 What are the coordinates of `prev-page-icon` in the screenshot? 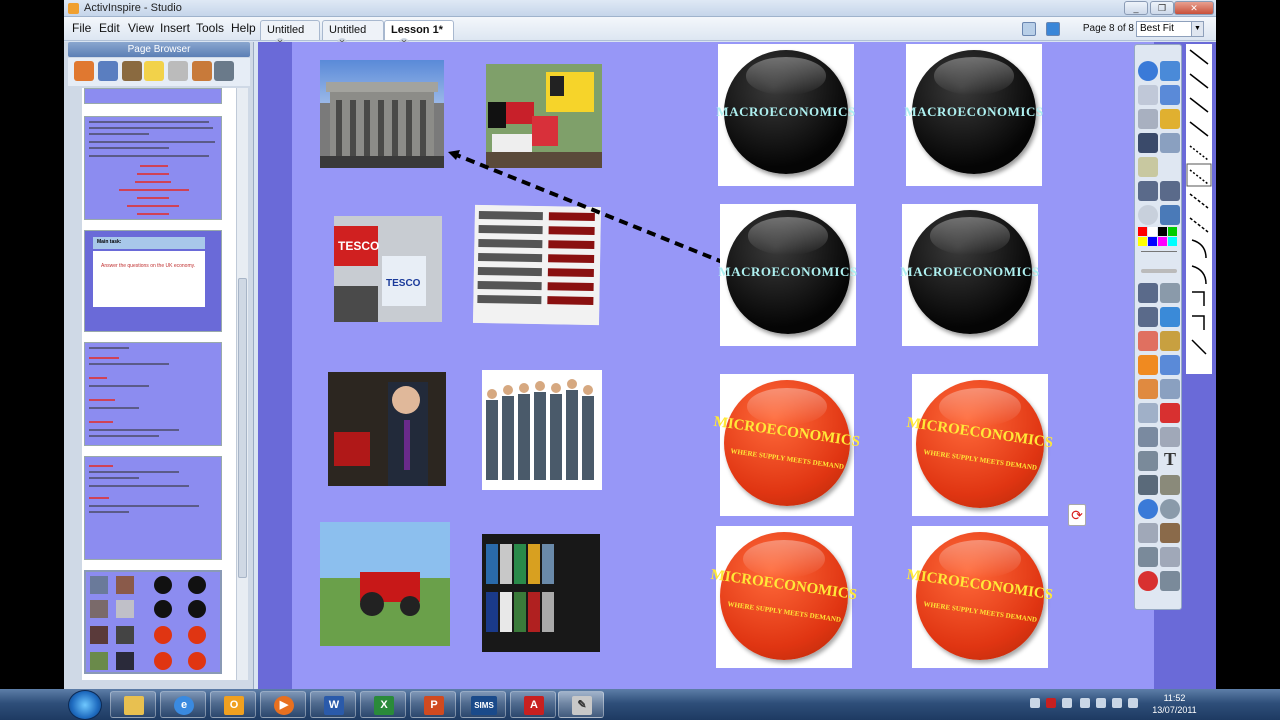 It's located at (1148, 191).